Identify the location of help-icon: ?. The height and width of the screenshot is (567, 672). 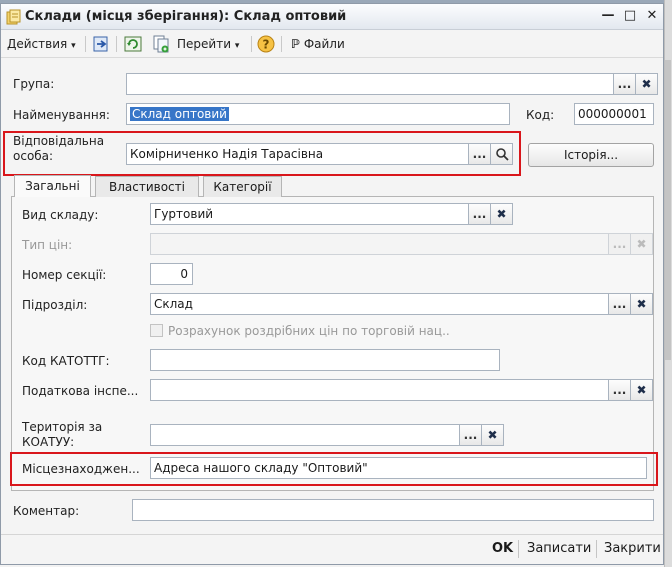
(266, 44).